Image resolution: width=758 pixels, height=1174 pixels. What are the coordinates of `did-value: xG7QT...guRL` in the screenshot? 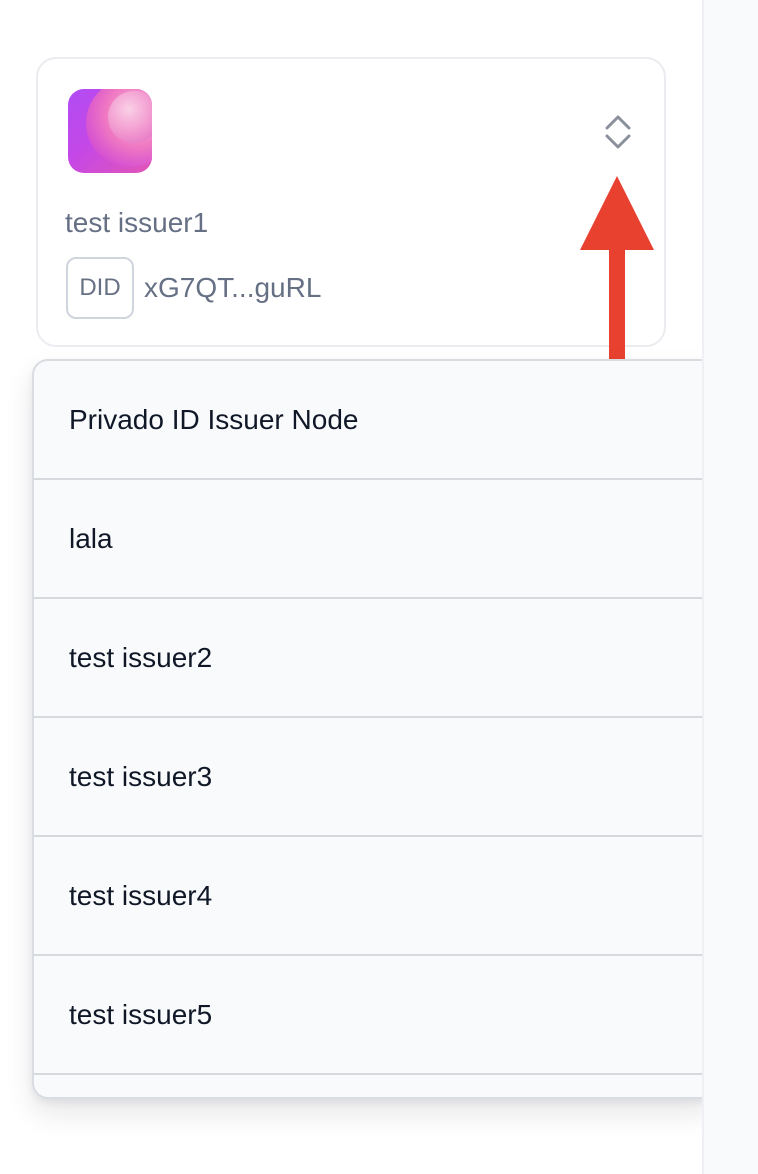 It's located at (233, 287).